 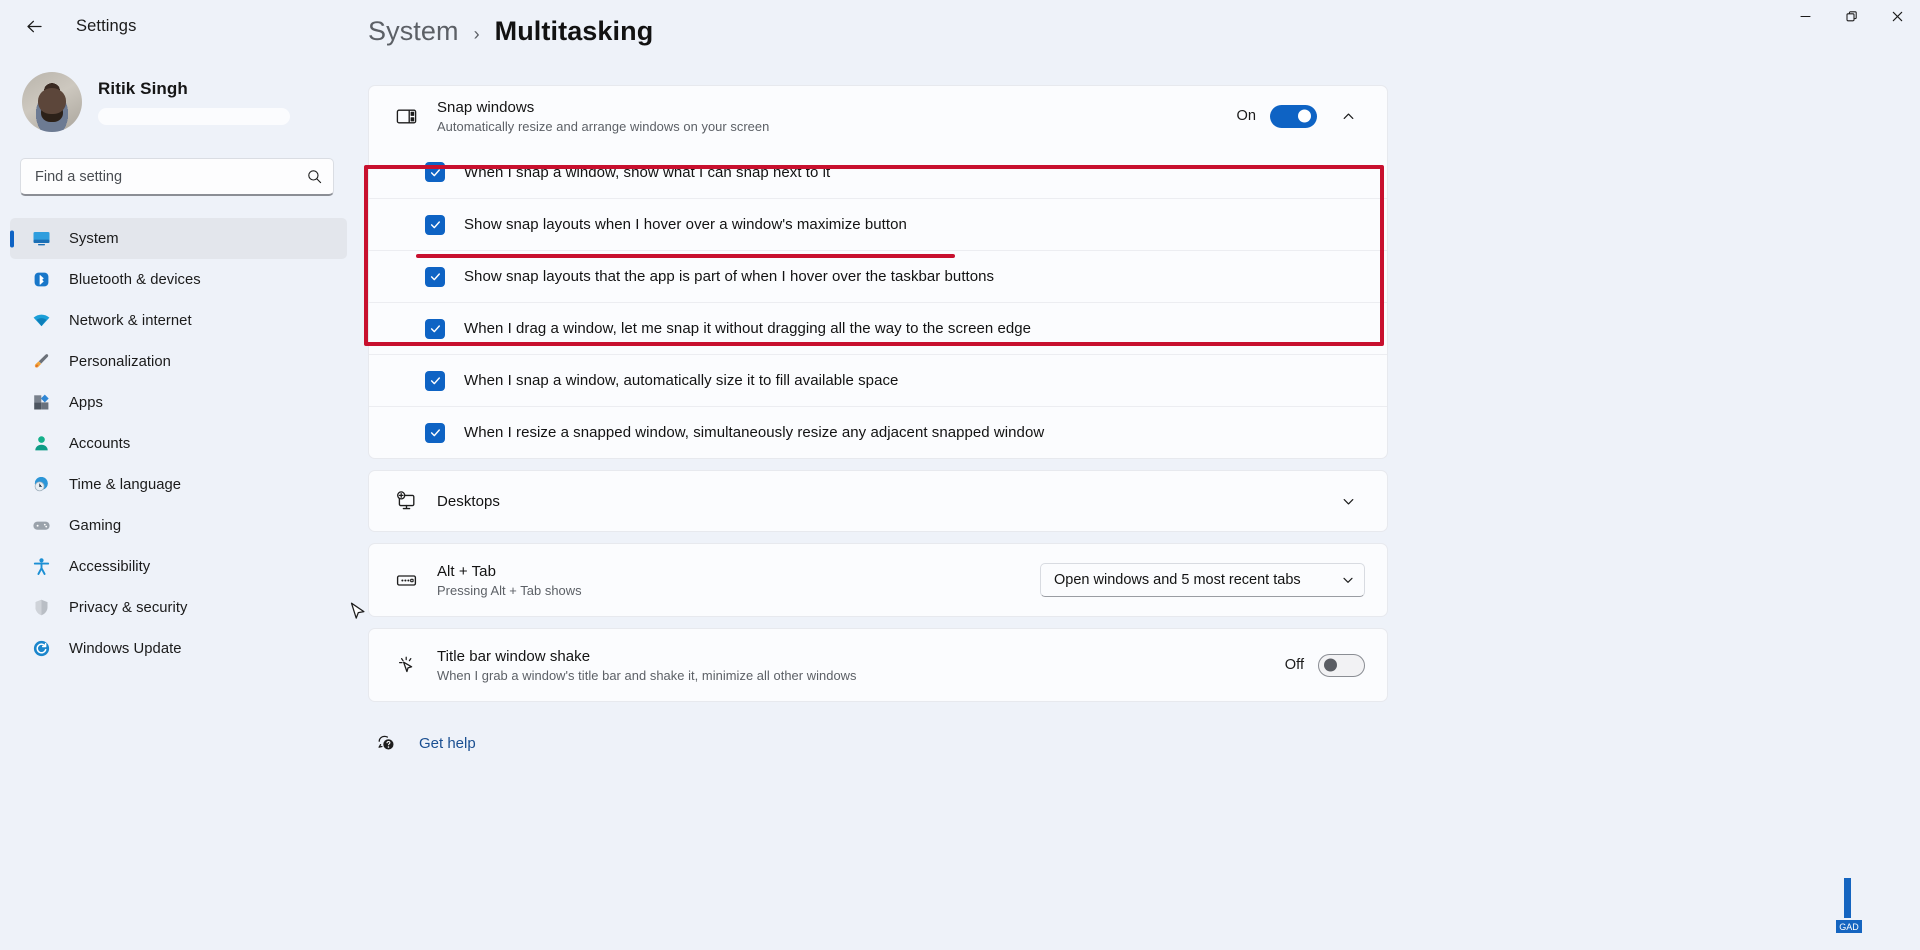 What do you see at coordinates (41, 485) in the screenshot?
I see `clock-globe-icon` at bounding box center [41, 485].